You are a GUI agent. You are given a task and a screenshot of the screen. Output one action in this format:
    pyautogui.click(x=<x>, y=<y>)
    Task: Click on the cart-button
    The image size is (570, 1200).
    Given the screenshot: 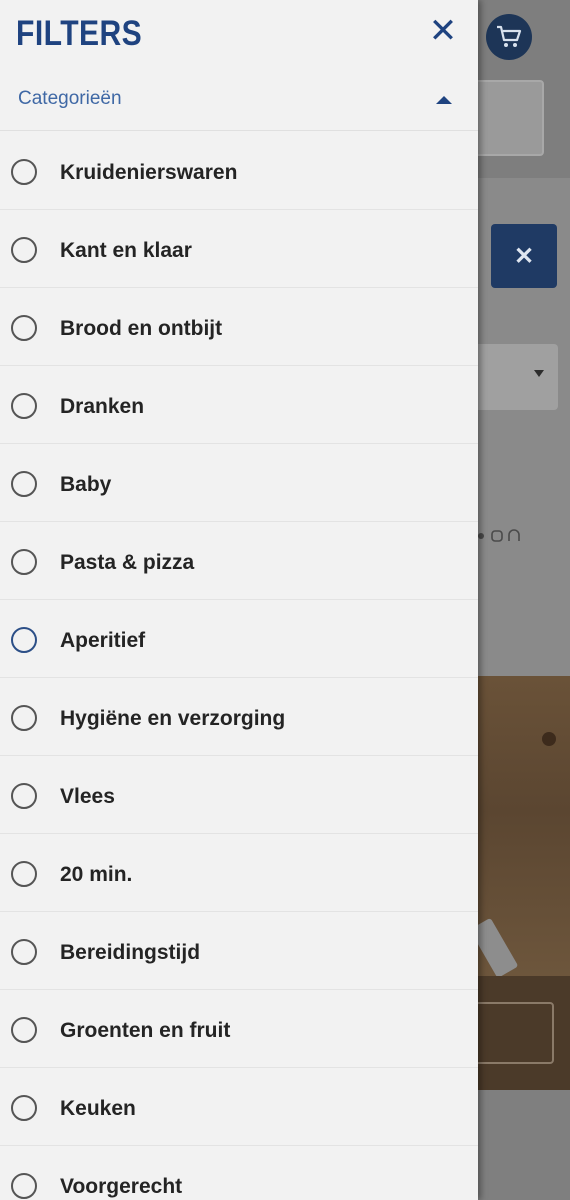 What is the action you would take?
    pyautogui.click(x=509, y=37)
    